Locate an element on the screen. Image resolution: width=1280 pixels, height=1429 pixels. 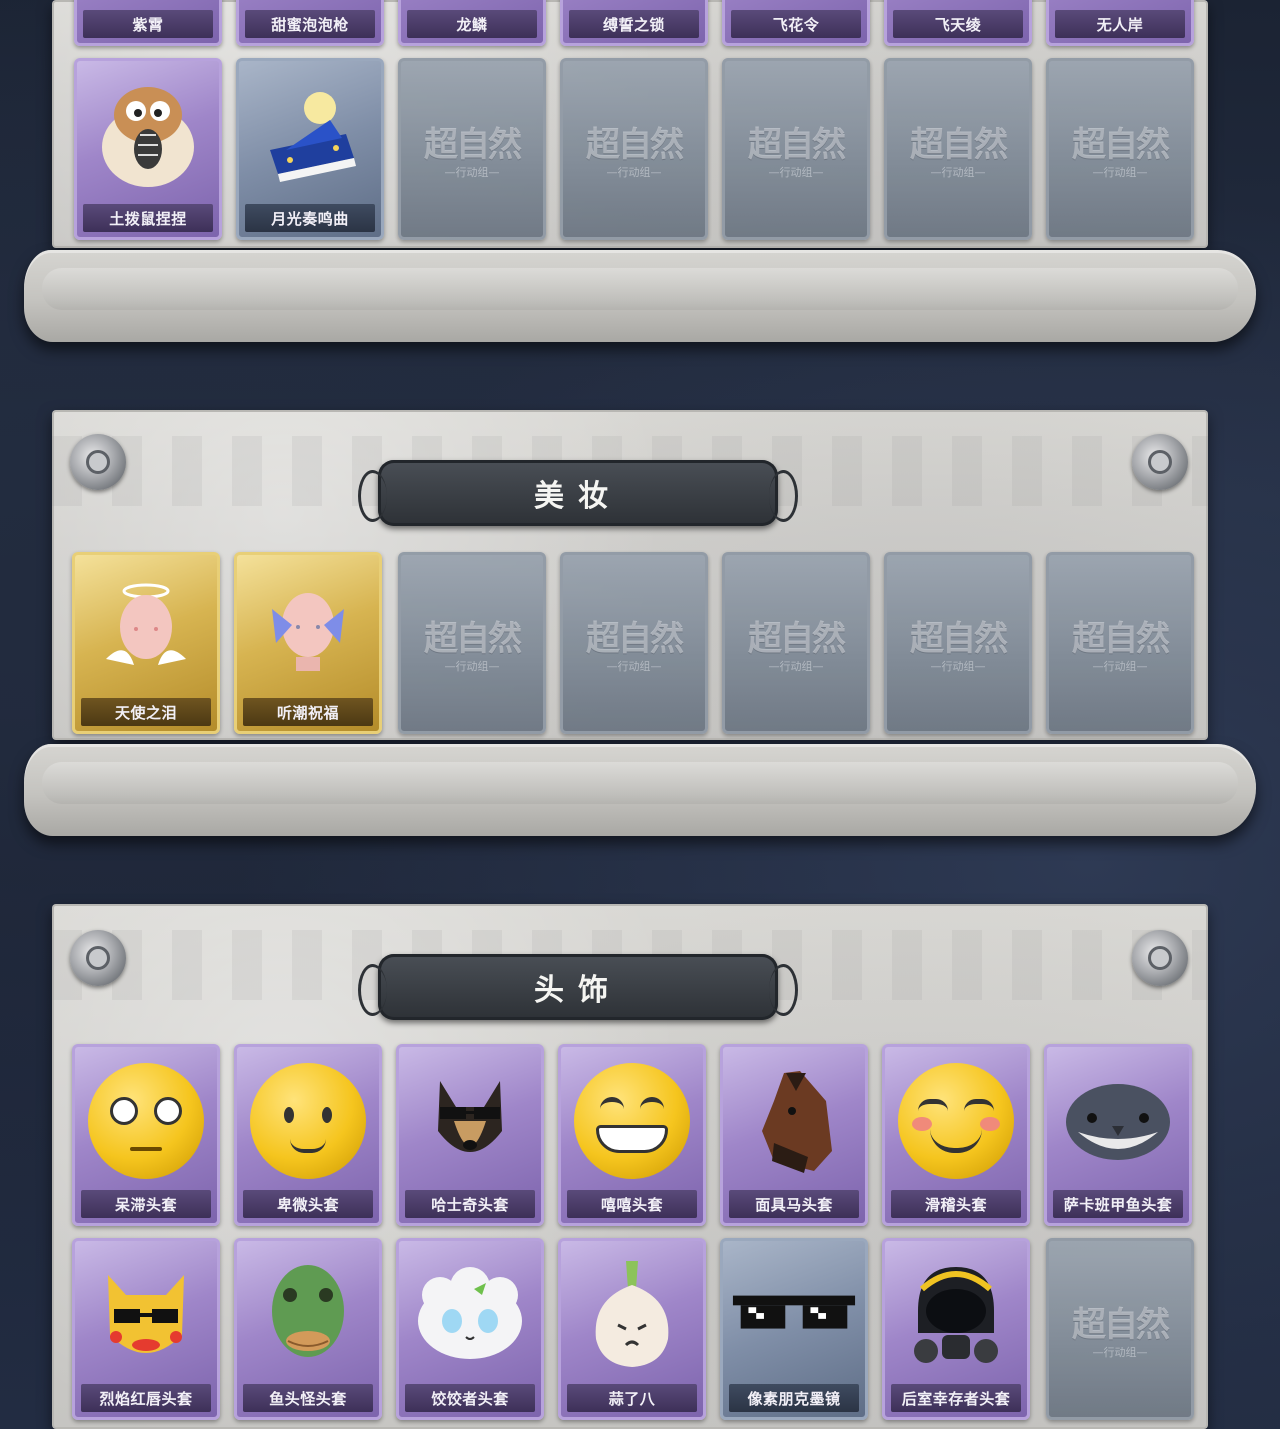
item-card: 听潮祝福 is located at coordinates (308, 643).